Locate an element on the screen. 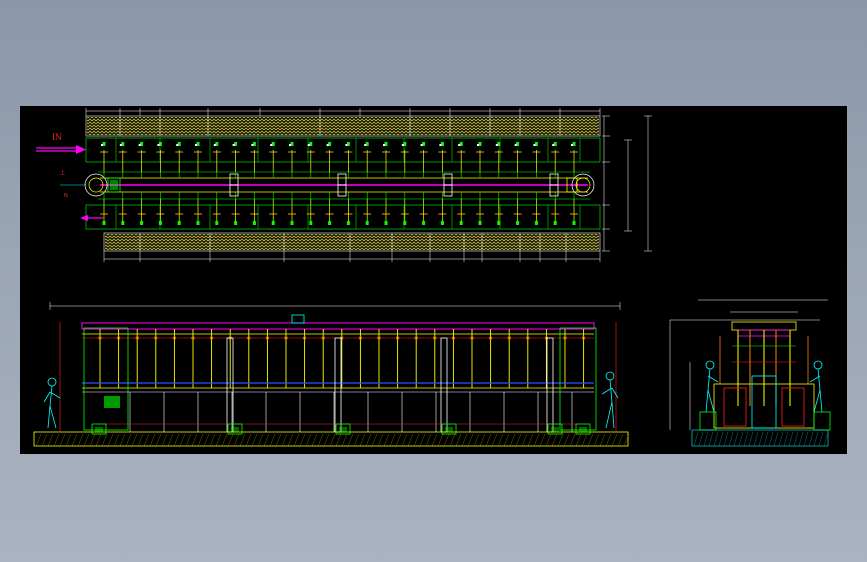 The height and width of the screenshot is (562, 867). out-arrow-icon is located at coordinates (92, 218).